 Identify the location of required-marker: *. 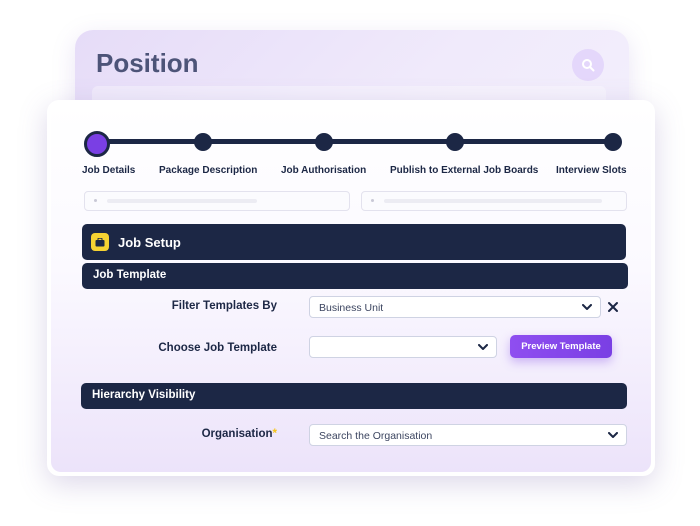
(274, 434).